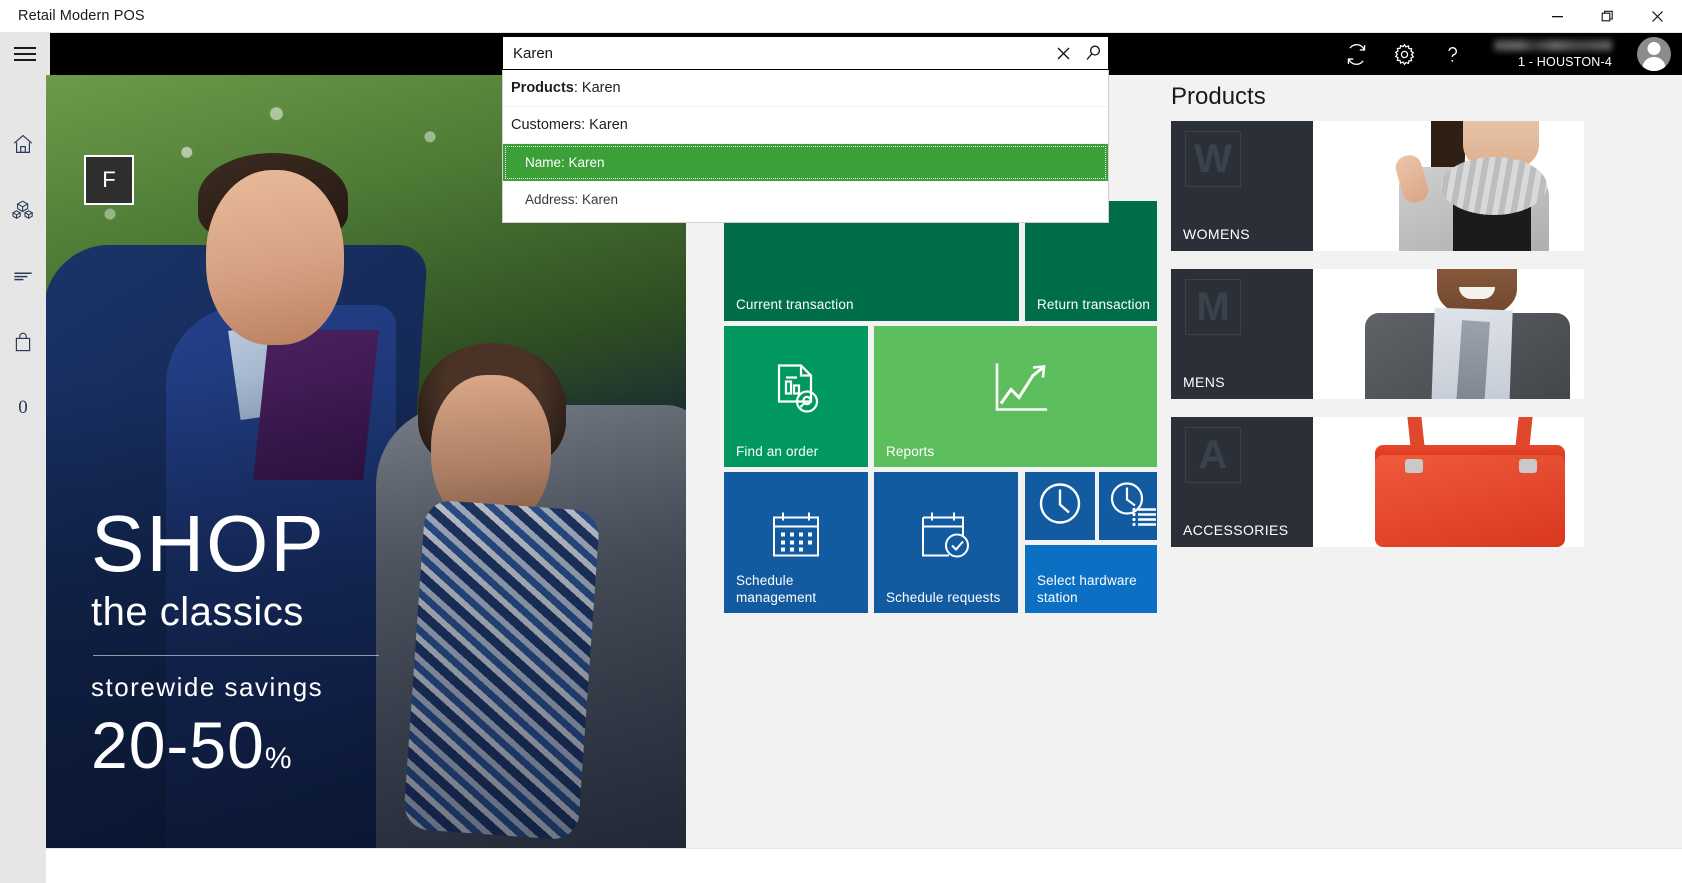 This screenshot has height=883, width=1682. I want to click on cart-count-value: 0, so click(23, 407).